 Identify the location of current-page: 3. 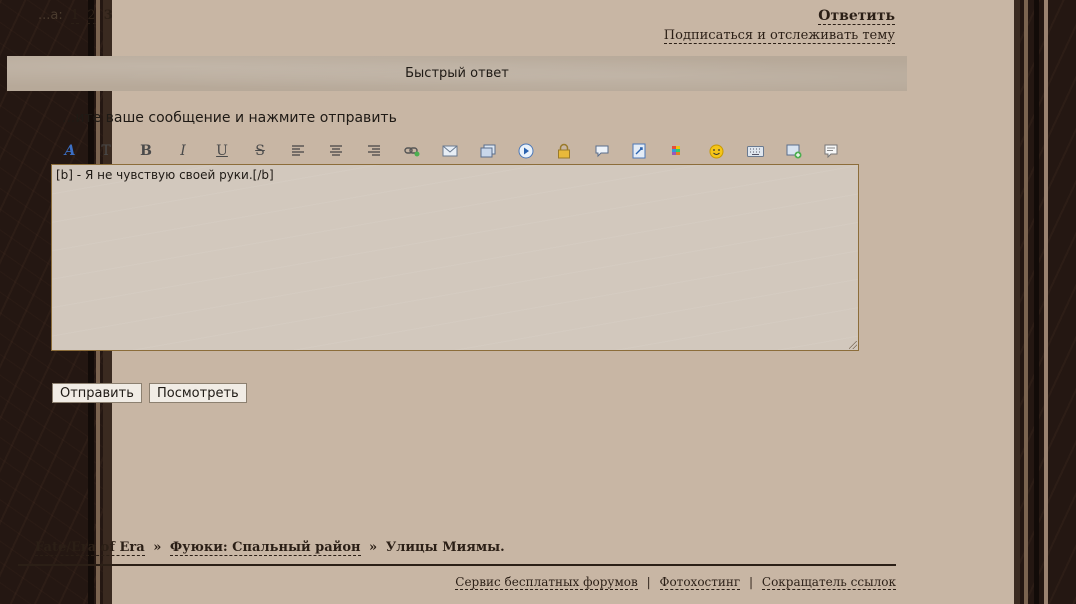
(108, 15).